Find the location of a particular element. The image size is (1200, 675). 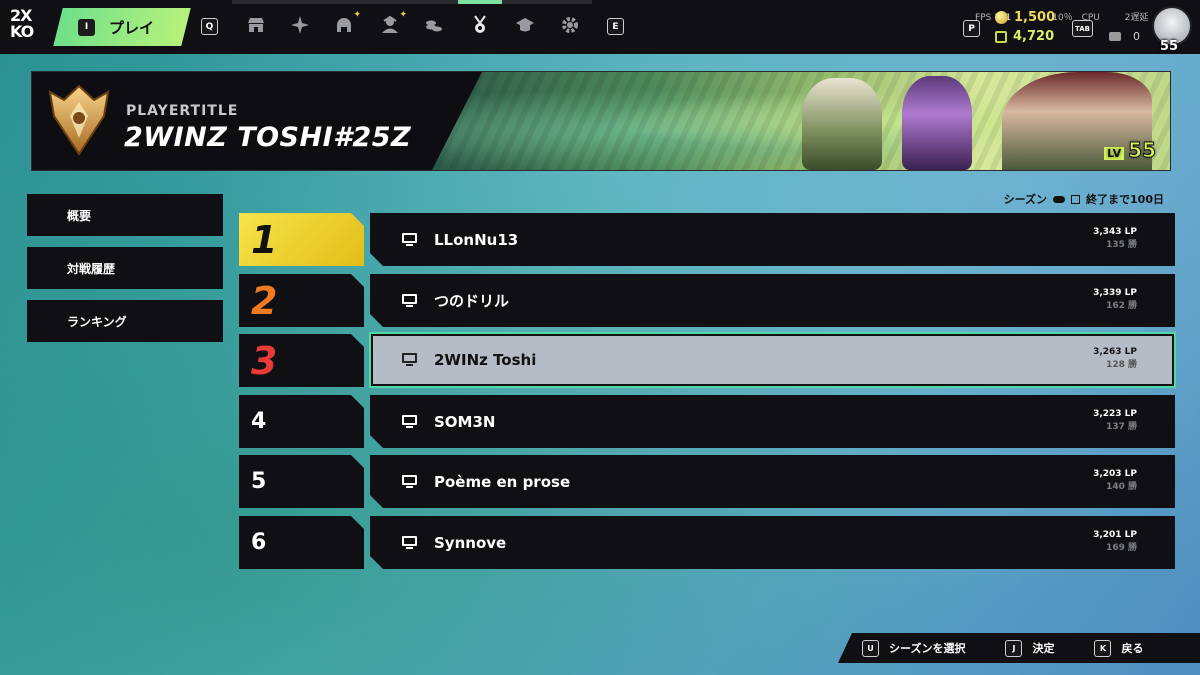

social-key-hint: TAB is located at coordinates (1082, 28).